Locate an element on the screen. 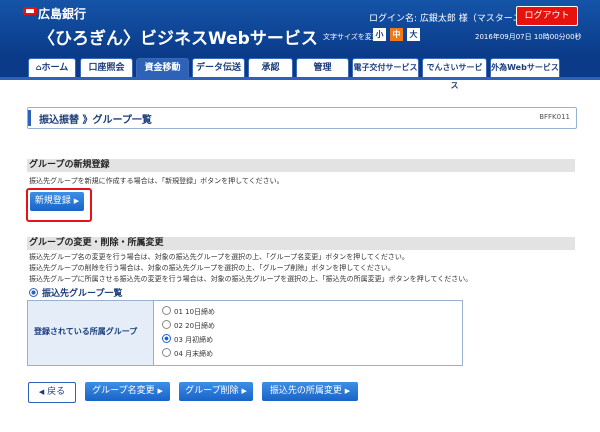  bank-logo-icon is located at coordinates (30, 11).